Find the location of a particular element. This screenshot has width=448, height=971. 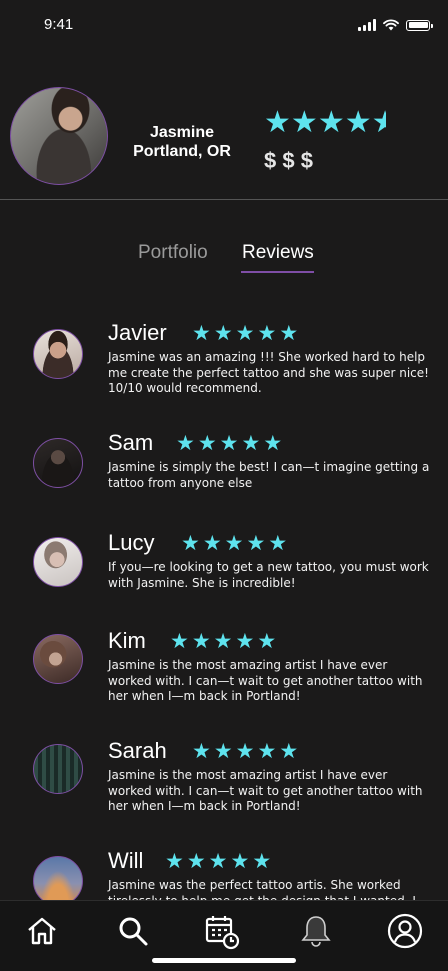

nav-search-button is located at coordinates (133, 931).